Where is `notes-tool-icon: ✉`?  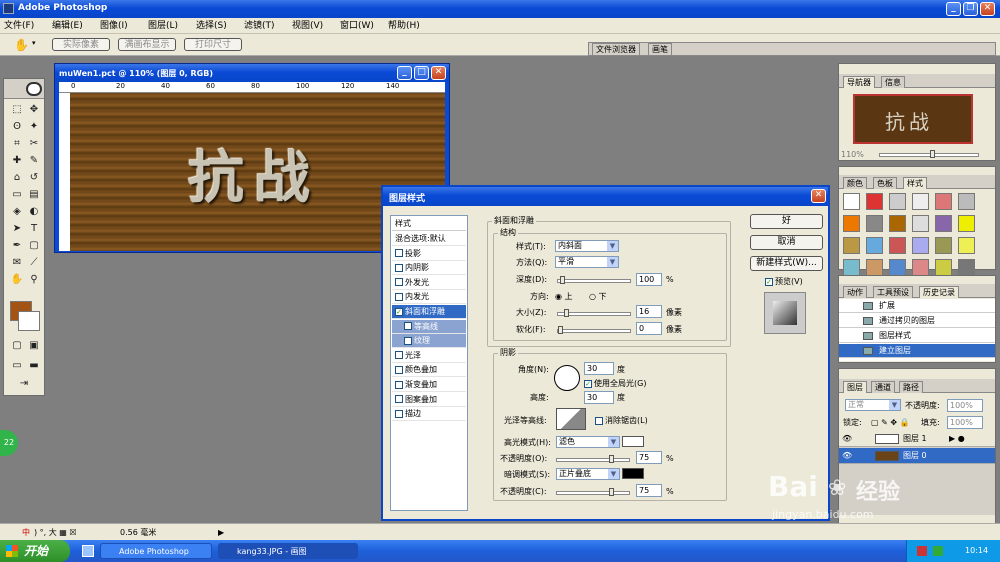
notes-tool-icon: ✉ is located at coordinates (17, 263).